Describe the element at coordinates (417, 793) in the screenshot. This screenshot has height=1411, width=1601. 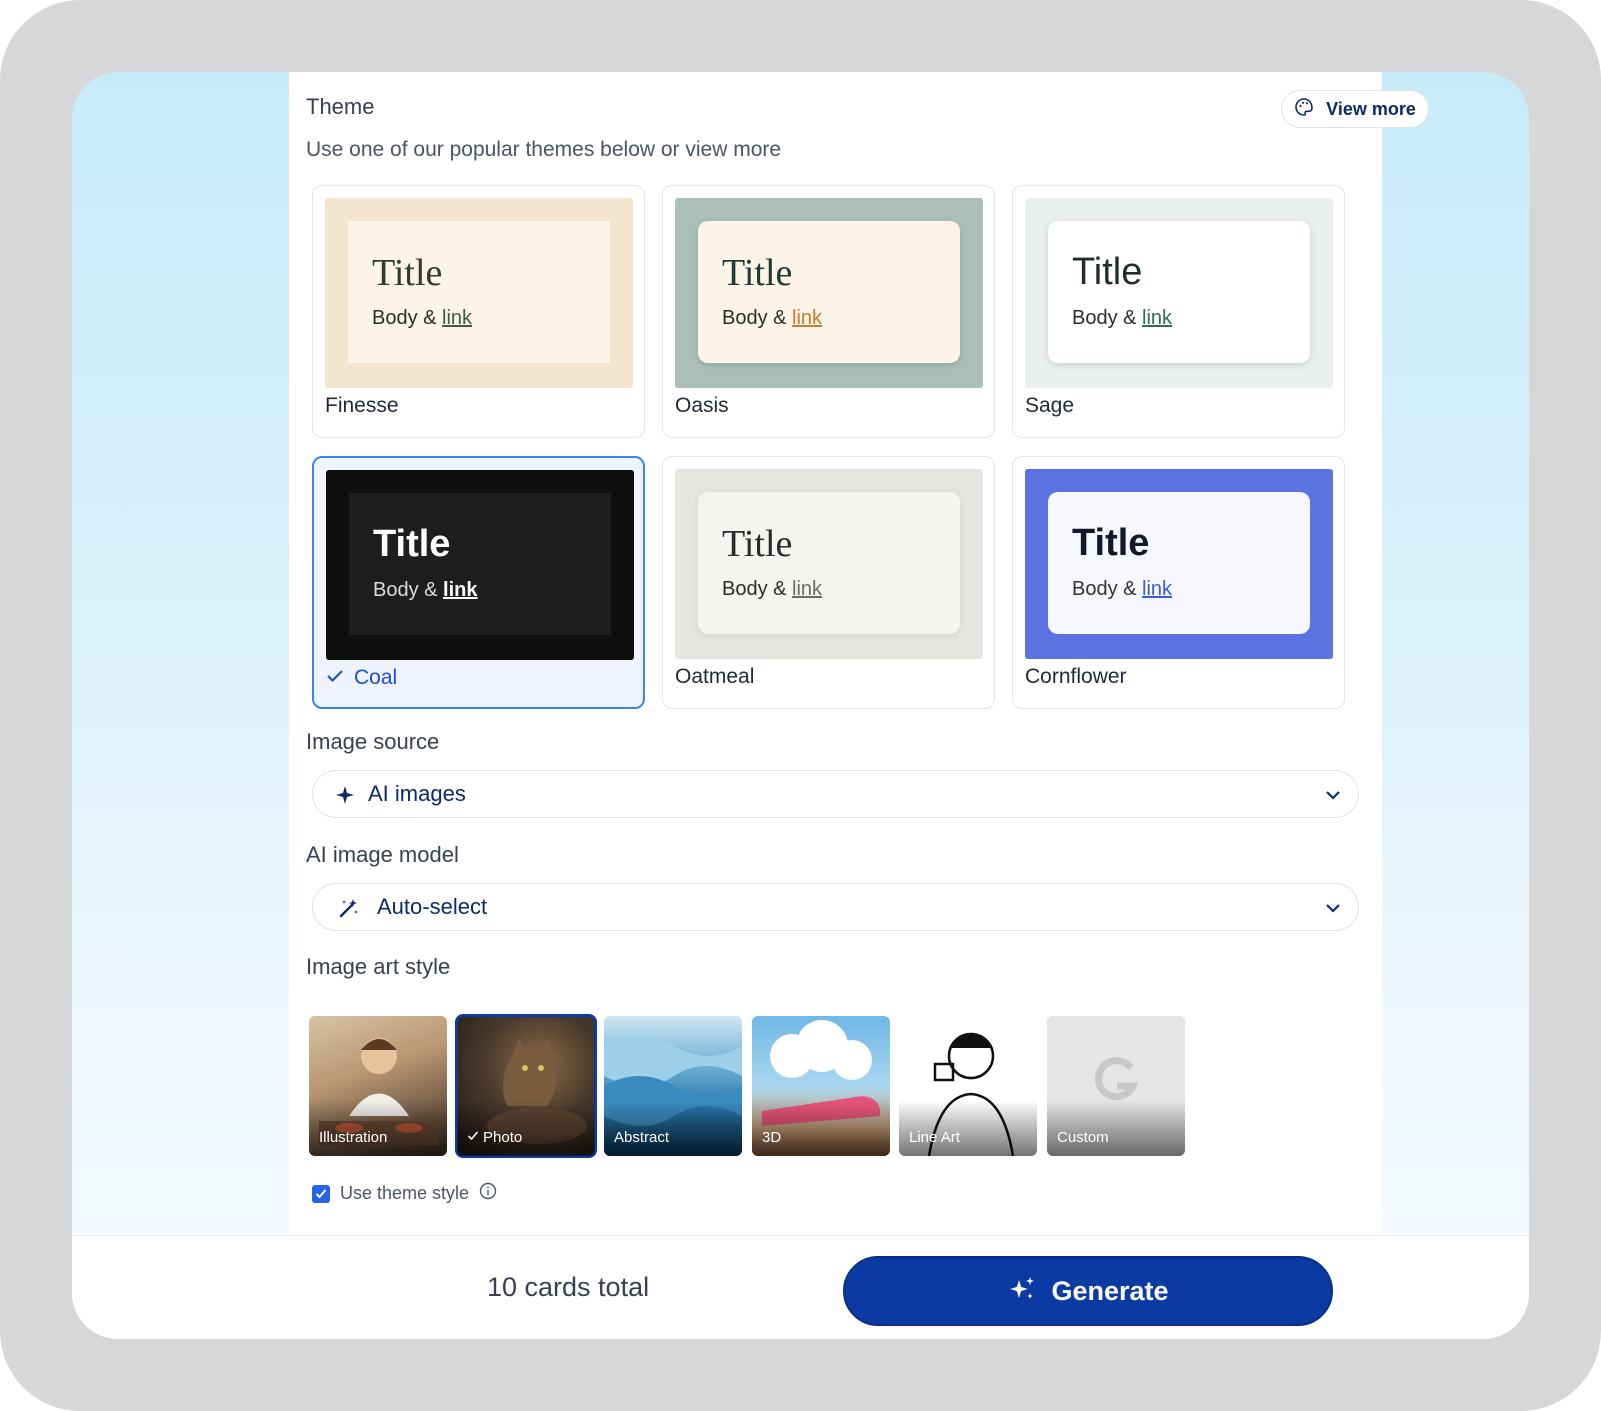
I see `image-source-value: AI images` at that location.